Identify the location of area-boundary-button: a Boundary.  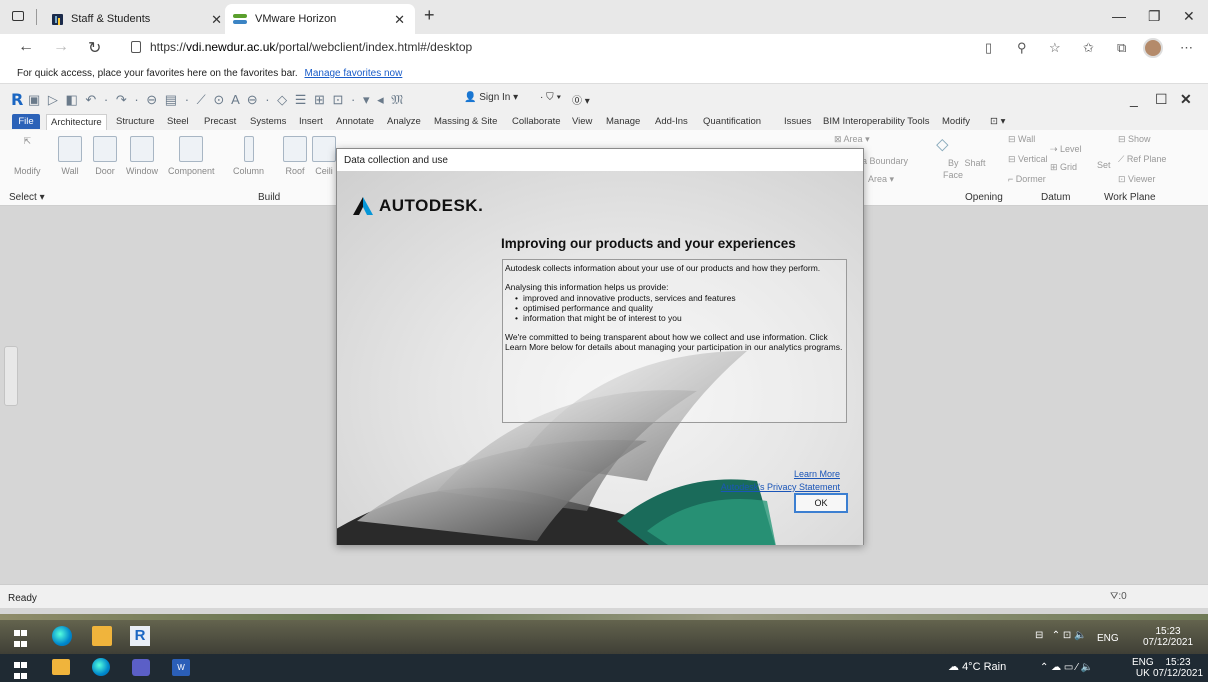
(885, 161).